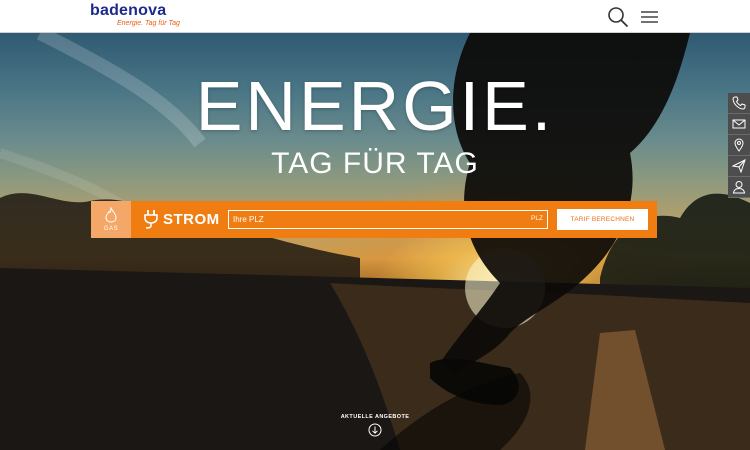 This screenshot has width=750, height=450. What do you see at coordinates (537, 218) in the screenshot?
I see `plz-suffix-label: PLZ` at bounding box center [537, 218].